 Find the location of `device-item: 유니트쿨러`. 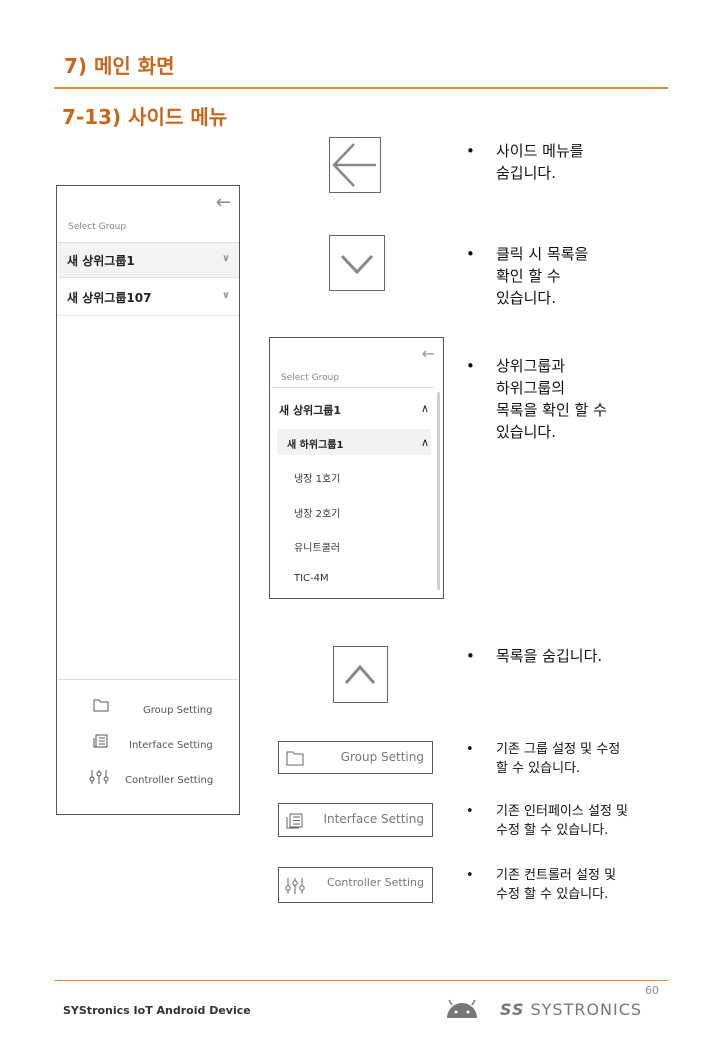

device-item: 유니트쿨러 is located at coordinates (317, 546).